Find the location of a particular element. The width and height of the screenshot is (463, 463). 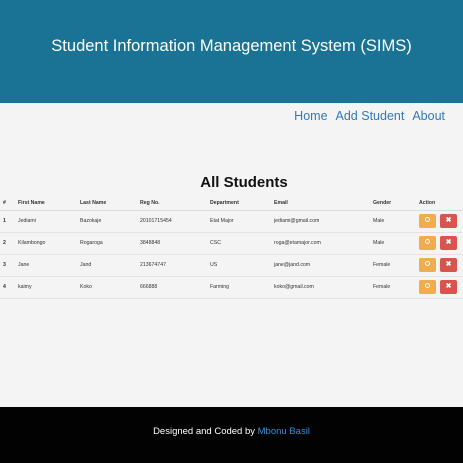

cell-first-name: Jane is located at coordinates (47, 265).